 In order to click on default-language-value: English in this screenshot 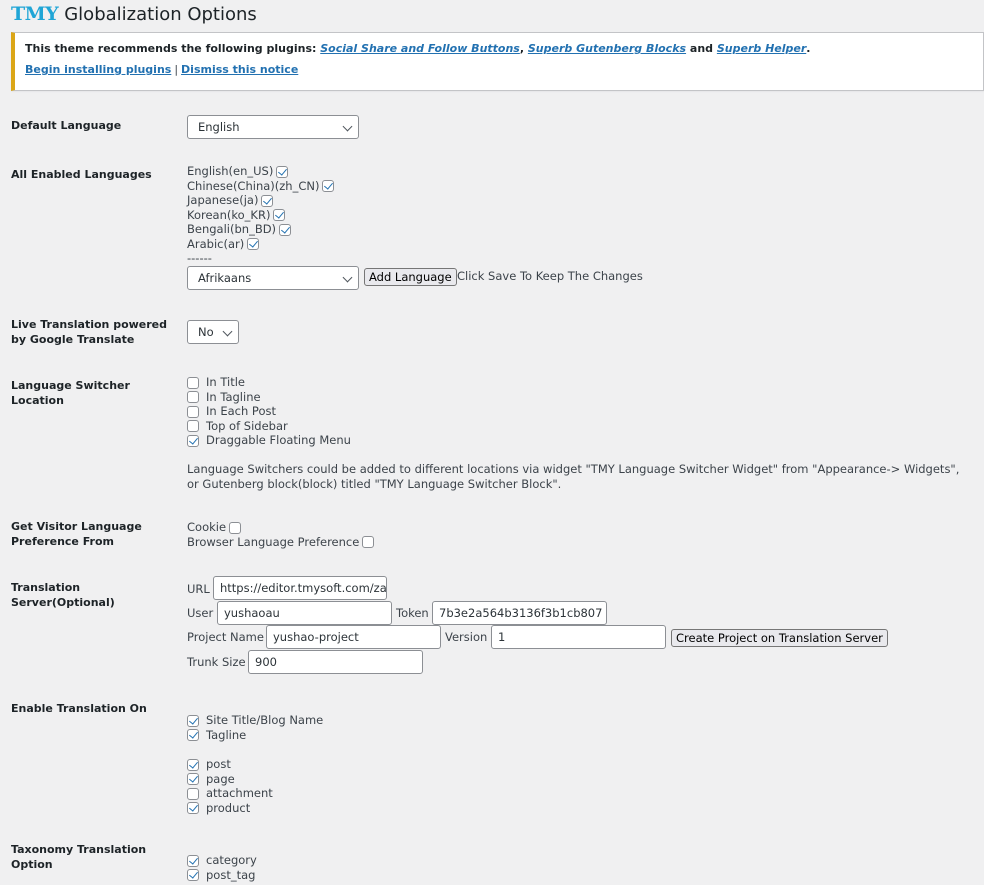, I will do `click(219, 127)`.